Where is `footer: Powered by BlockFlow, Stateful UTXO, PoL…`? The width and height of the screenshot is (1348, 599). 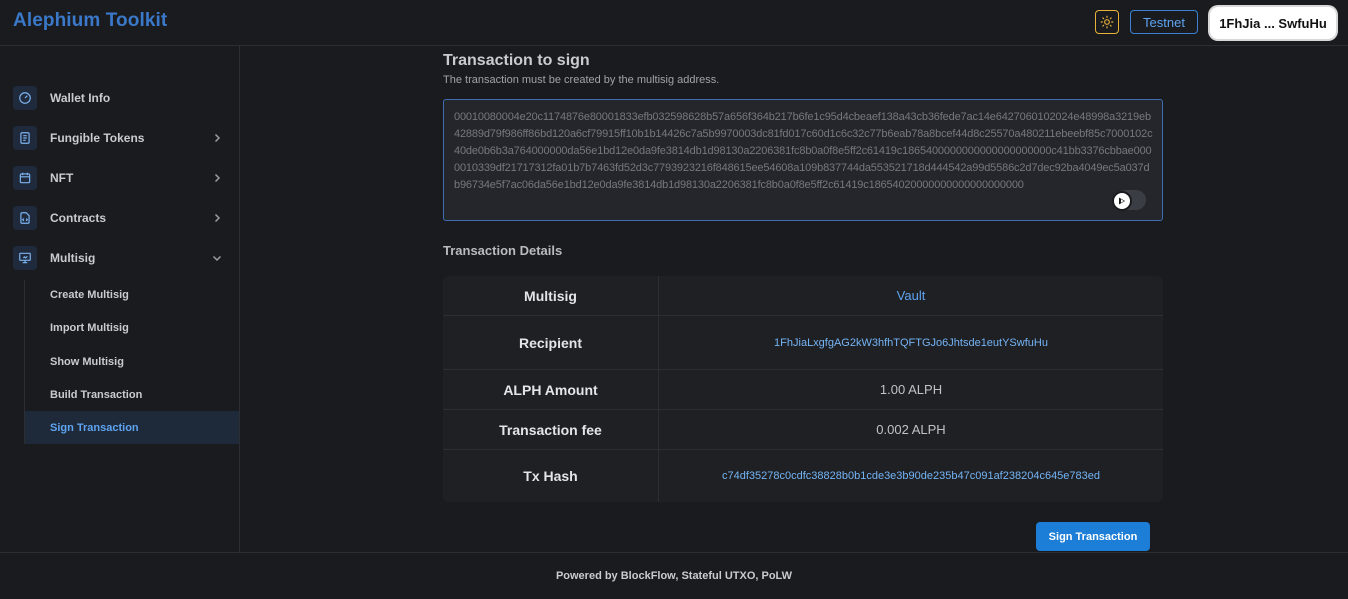 footer: Powered by BlockFlow, Stateful UTXO, PoL… is located at coordinates (674, 575).